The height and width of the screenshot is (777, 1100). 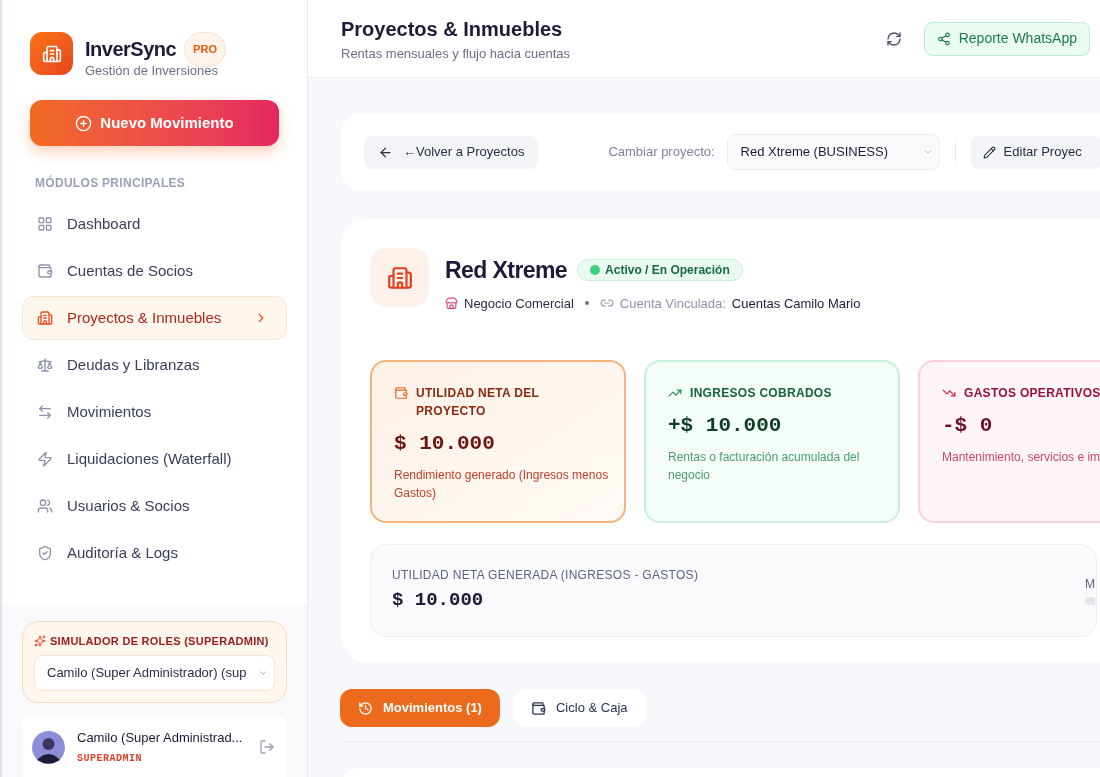 I want to click on stat-label: GASTOS OPERATIVOS, so click(x=1032, y=393).